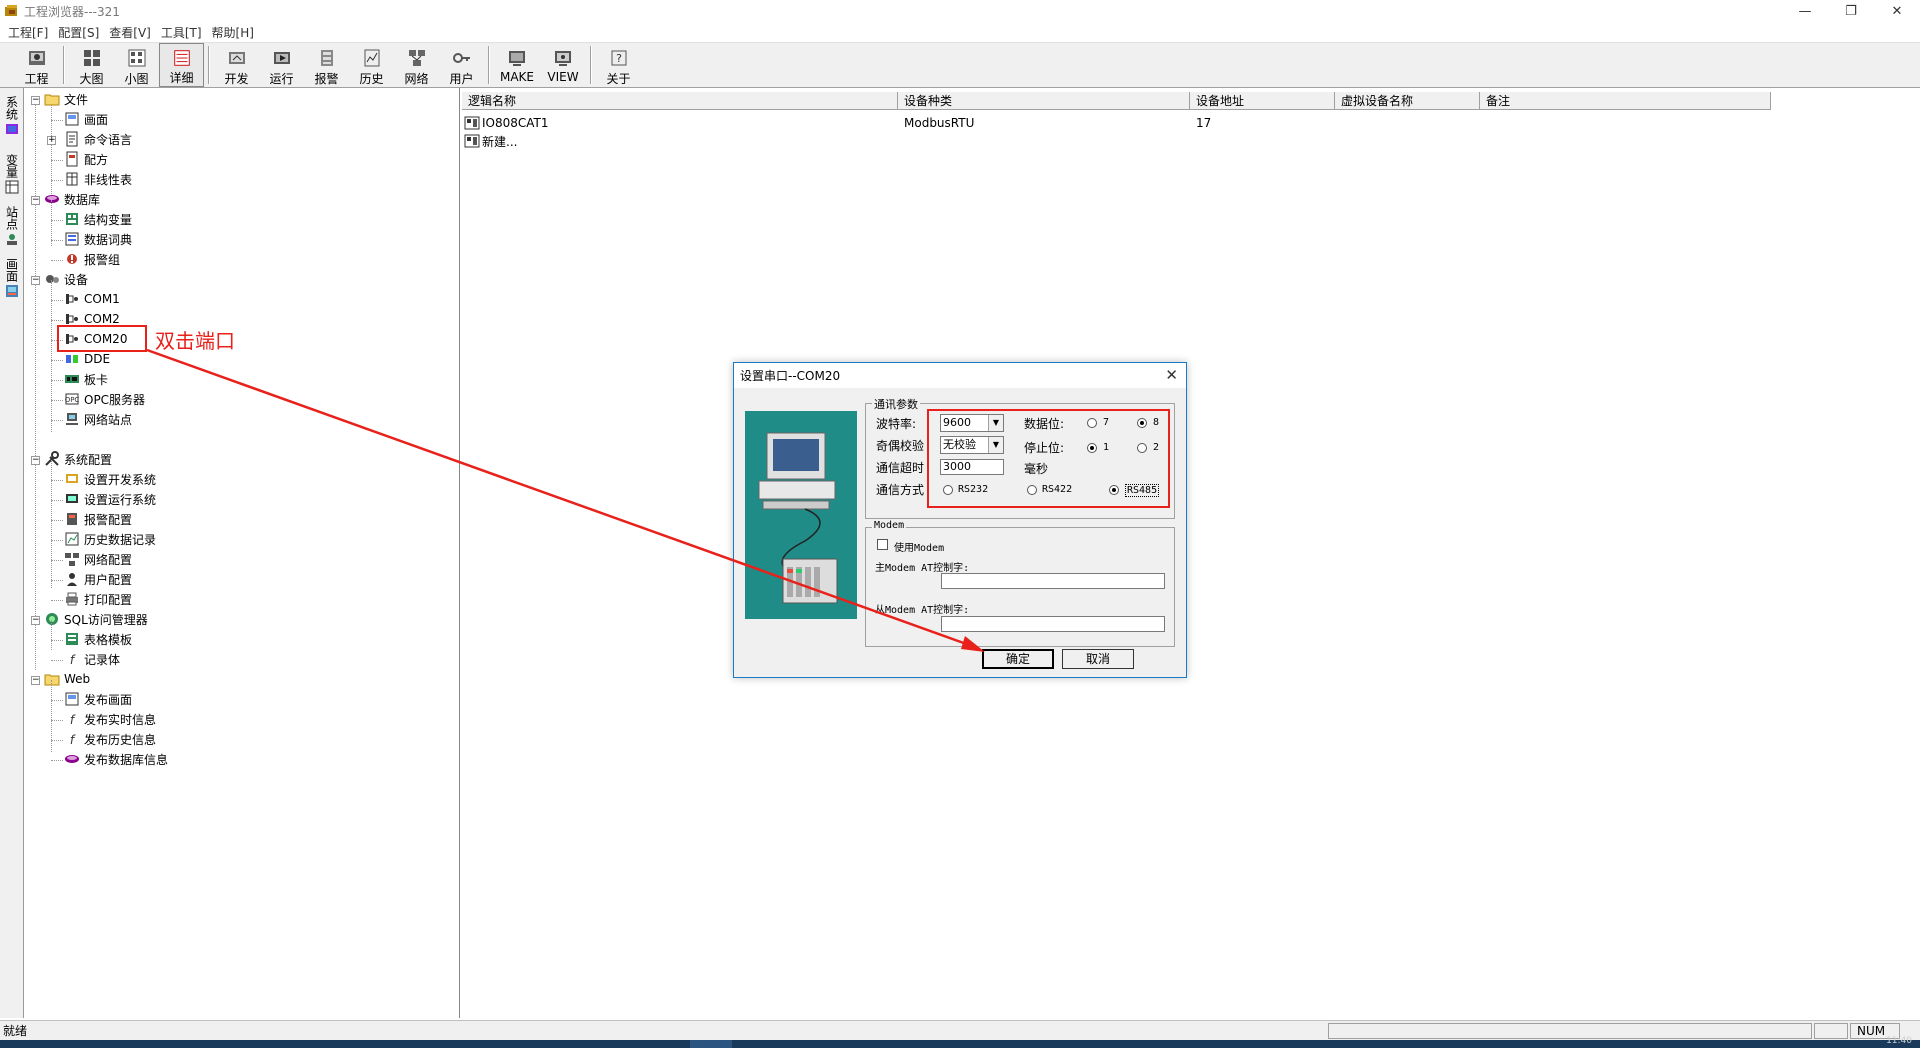  Describe the element at coordinates (78, 32) in the screenshot. I see `menu-config: 配置[S]` at that location.